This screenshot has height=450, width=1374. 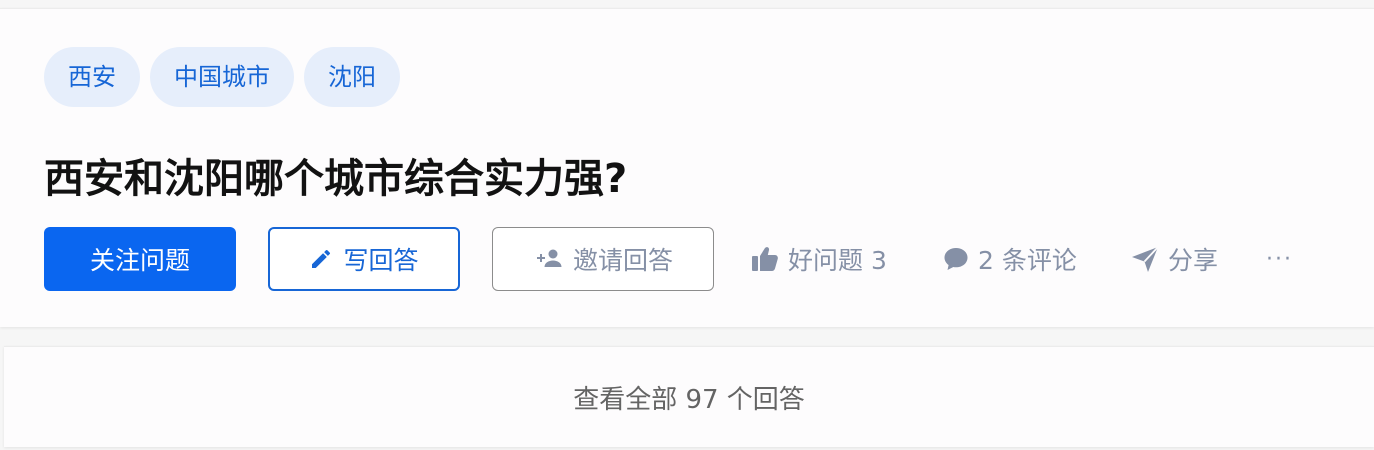 I want to click on share-button: 分享, so click(x=1174, y=259).